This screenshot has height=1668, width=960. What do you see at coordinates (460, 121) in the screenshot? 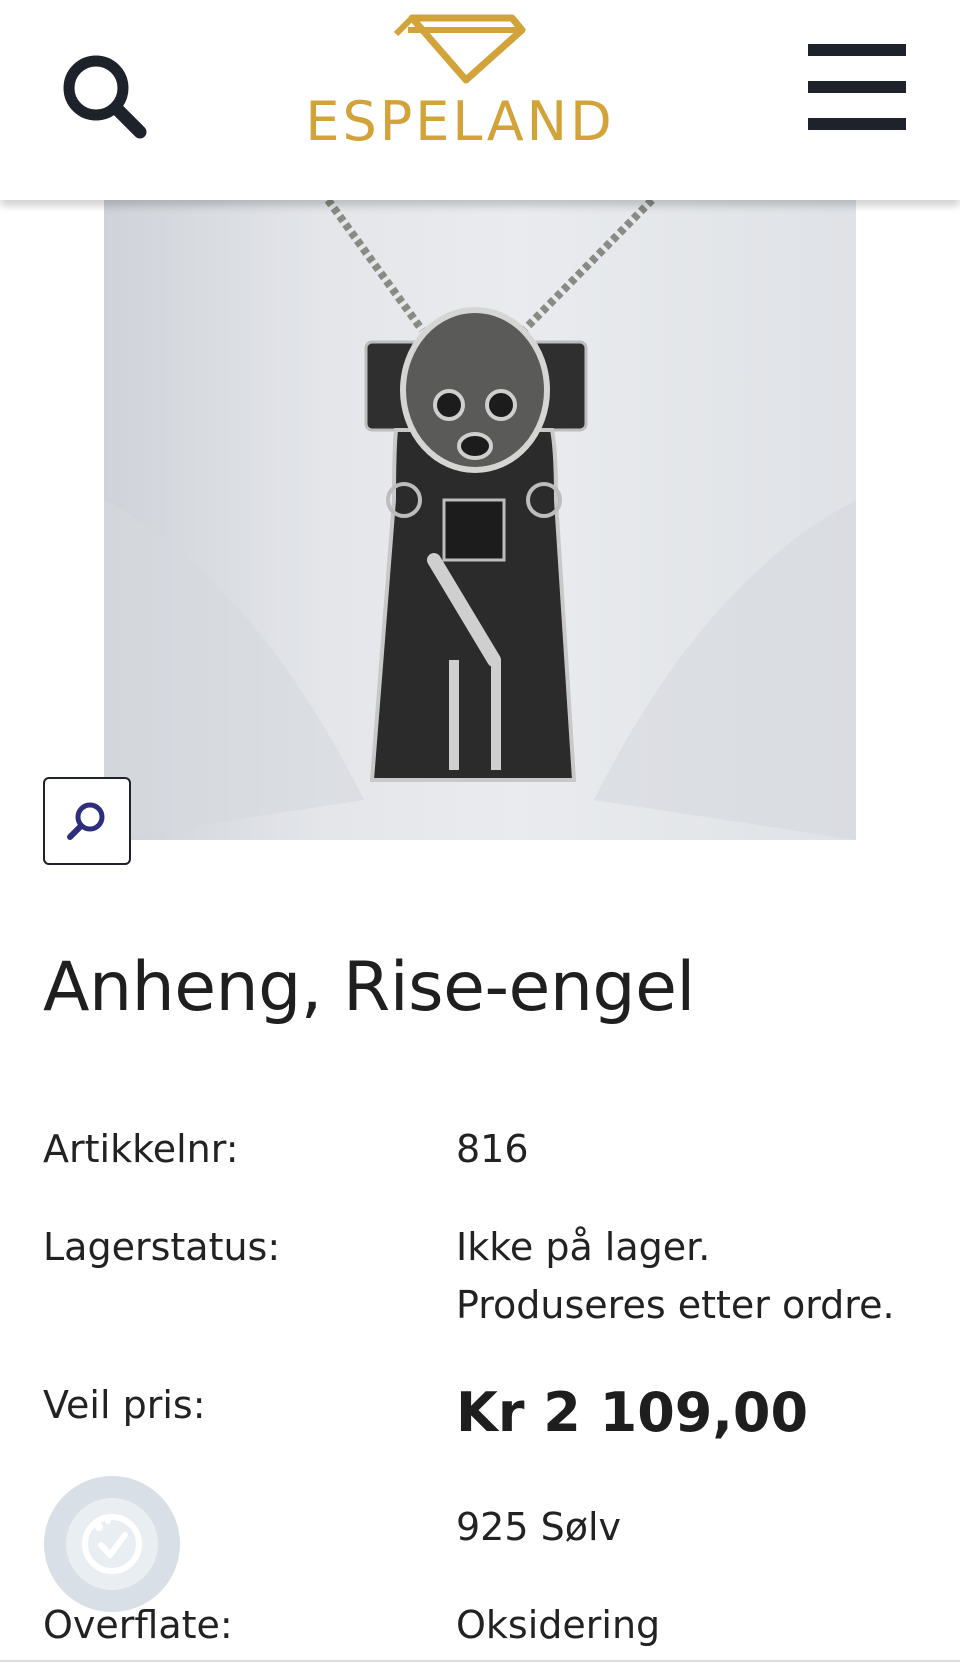
I see `brand-name: ESPELAND` at bounding box center [460, 121].